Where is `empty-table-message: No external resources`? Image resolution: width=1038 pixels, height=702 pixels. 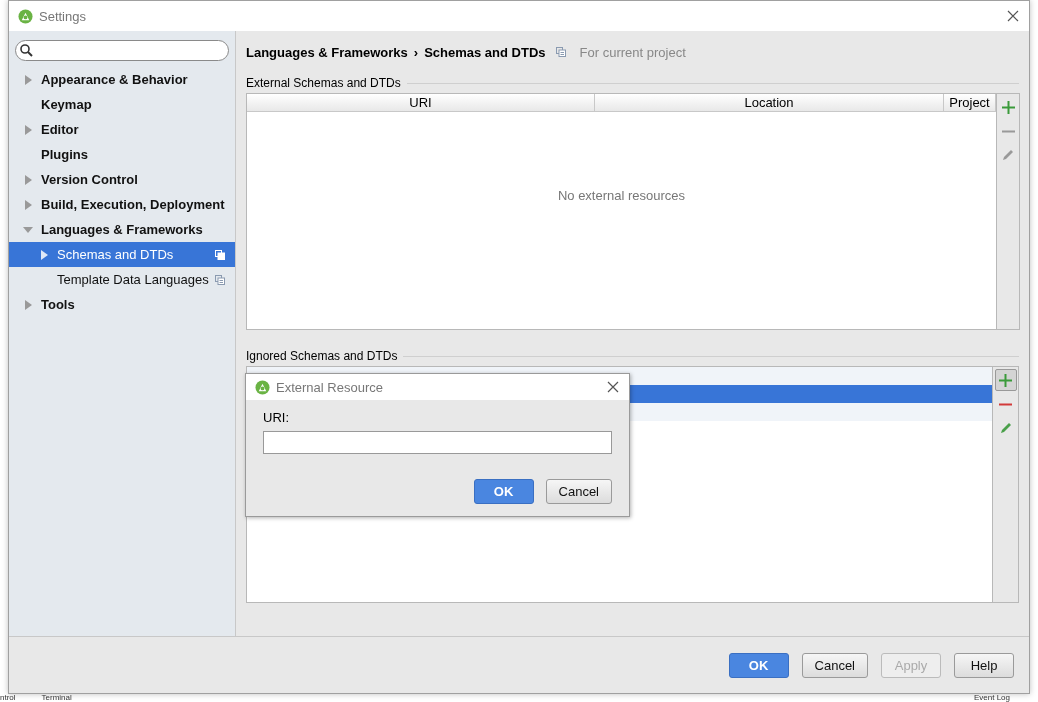 empty-table-message: No external resources is located at coordinates (621, 195).